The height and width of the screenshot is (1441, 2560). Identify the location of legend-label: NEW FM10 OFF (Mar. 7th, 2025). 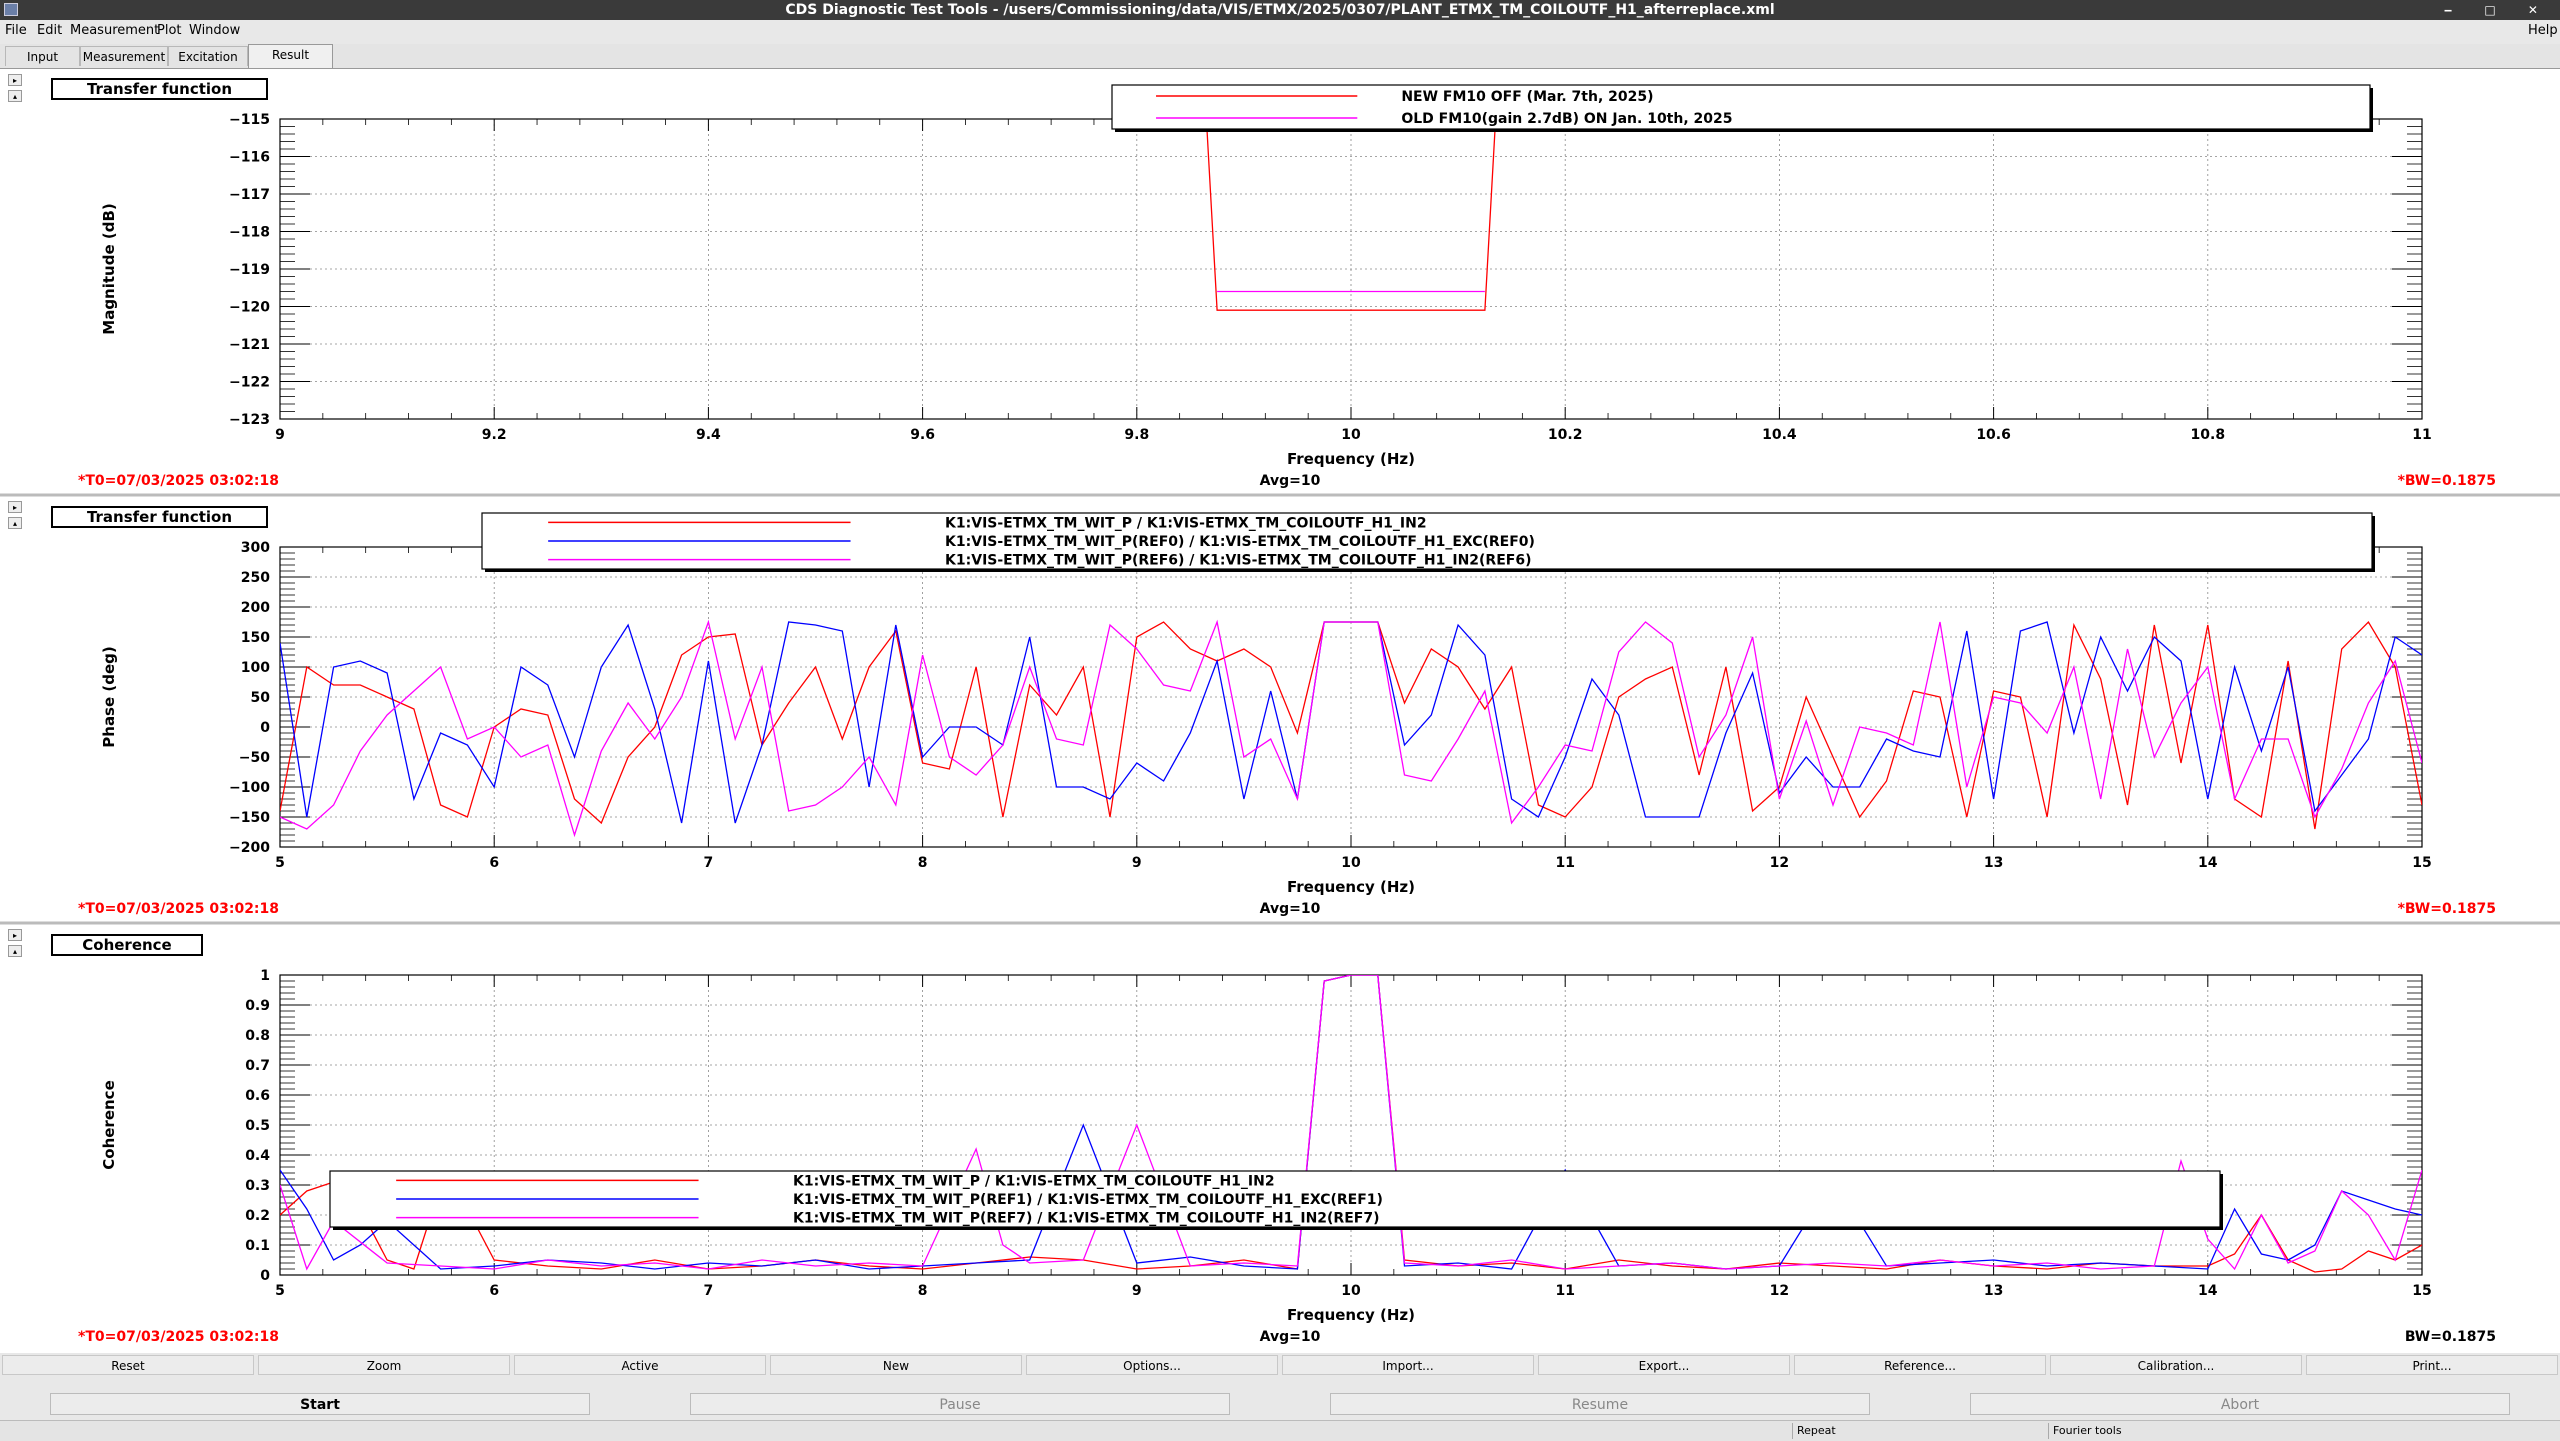
(1527, 97).